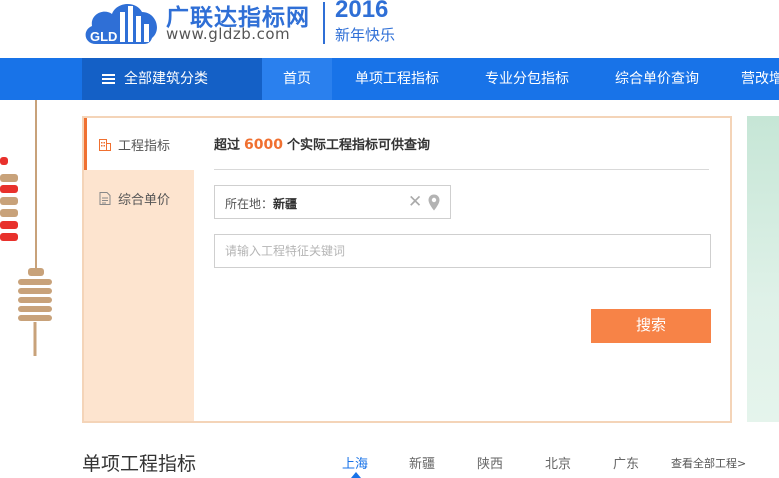 Image resolution: width=779 pixels, height=478 pixels. What do you see at coordinates (461, 169) in the screenshot?
I see `headline-divider` at bounding box center [461, 169].